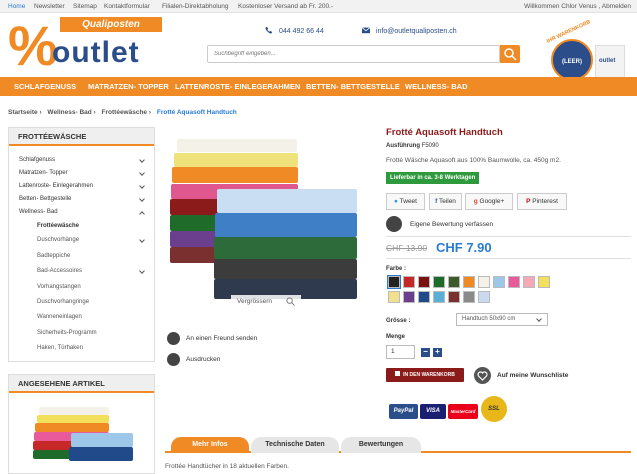 This screenshot has width=637, height=474. What do you see at coordinates (425, 375) in the screenshot?
I see `add-to-cart-button: IN DEN WARENKORB` at bounding box center [425, 375].